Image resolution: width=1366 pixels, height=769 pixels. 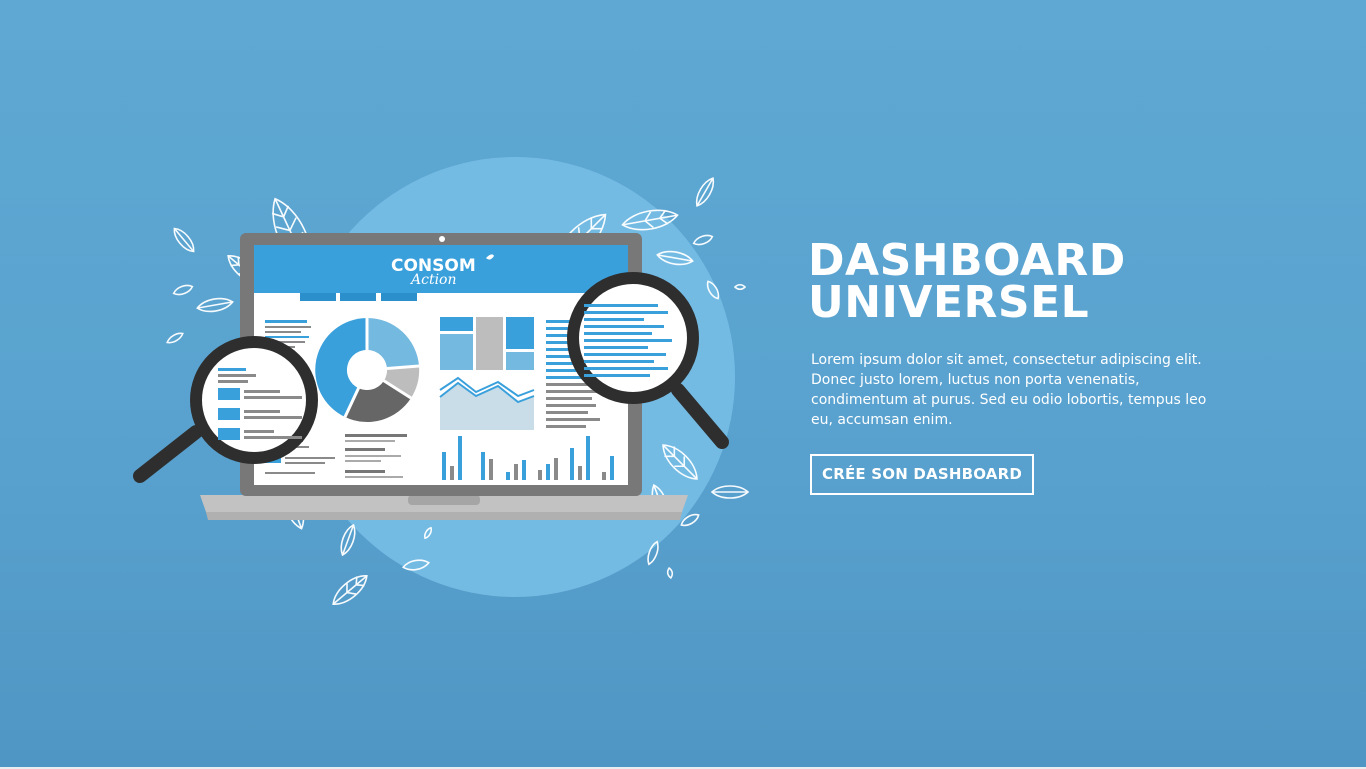 I want to click on create-dashboard-button: CRÉE SON DASHBOARD, so click(x=922, y=474).